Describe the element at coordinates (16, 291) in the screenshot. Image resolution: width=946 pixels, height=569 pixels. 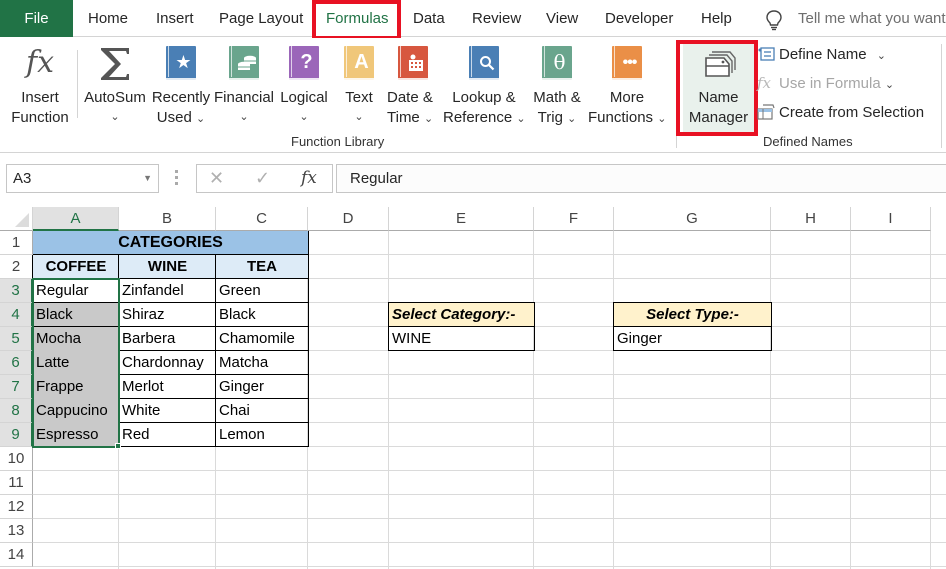
I see `row-header-3: 3` at that location.